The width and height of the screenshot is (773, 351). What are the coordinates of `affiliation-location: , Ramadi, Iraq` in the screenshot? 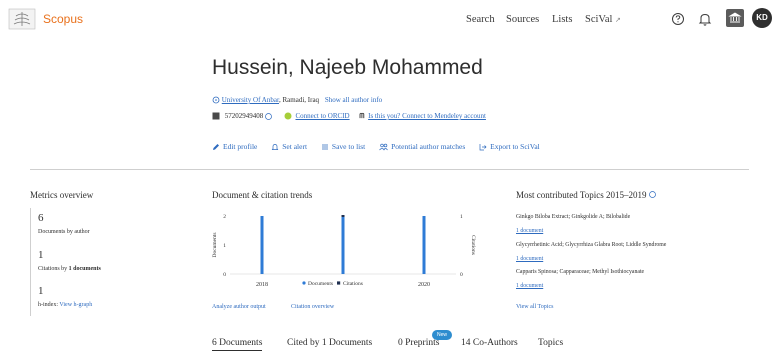 It's located at (299, 100).